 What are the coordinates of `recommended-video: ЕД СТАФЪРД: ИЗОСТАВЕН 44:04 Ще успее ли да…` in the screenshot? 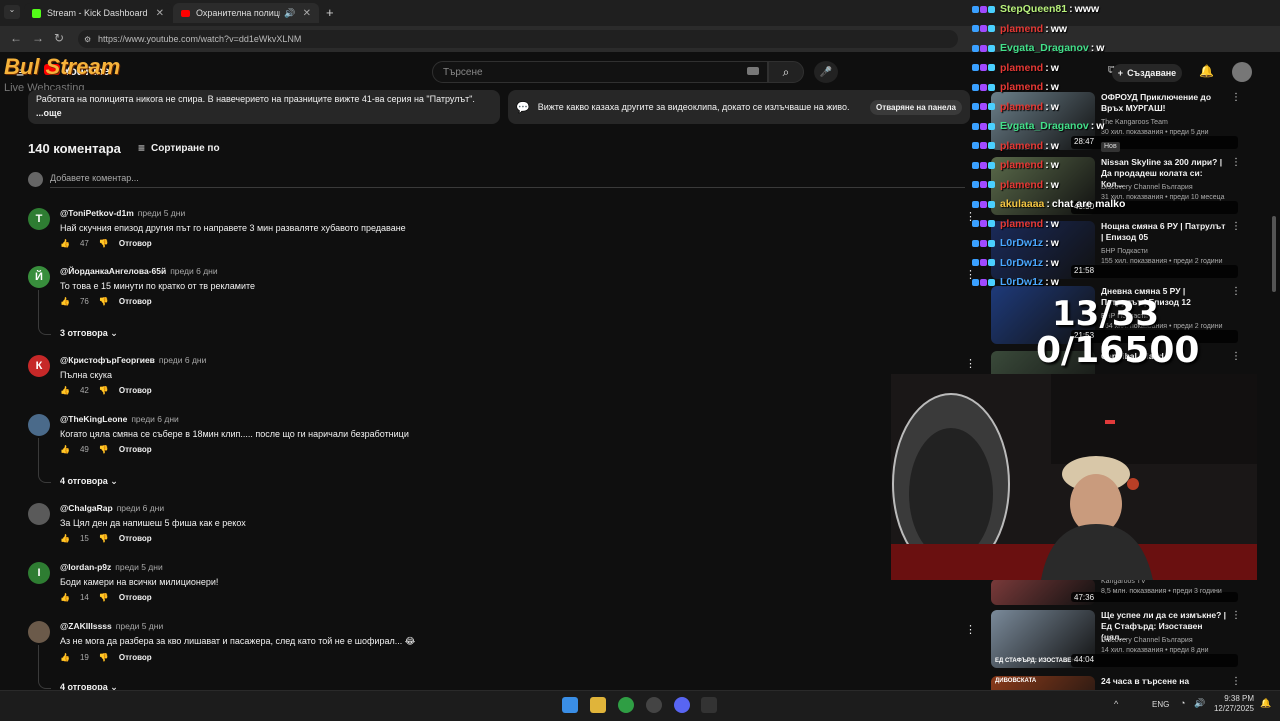 It's located at (1116, 640).